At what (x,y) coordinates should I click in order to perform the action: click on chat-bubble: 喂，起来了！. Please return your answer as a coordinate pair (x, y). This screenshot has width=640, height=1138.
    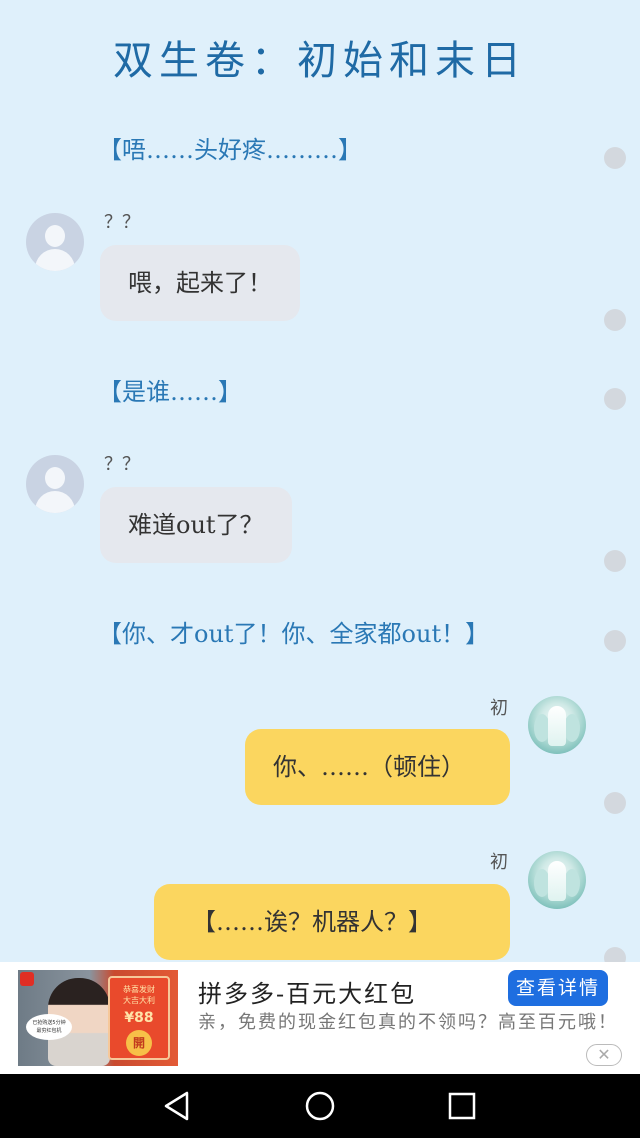
    Looking at the image, I should click on (200, 283).